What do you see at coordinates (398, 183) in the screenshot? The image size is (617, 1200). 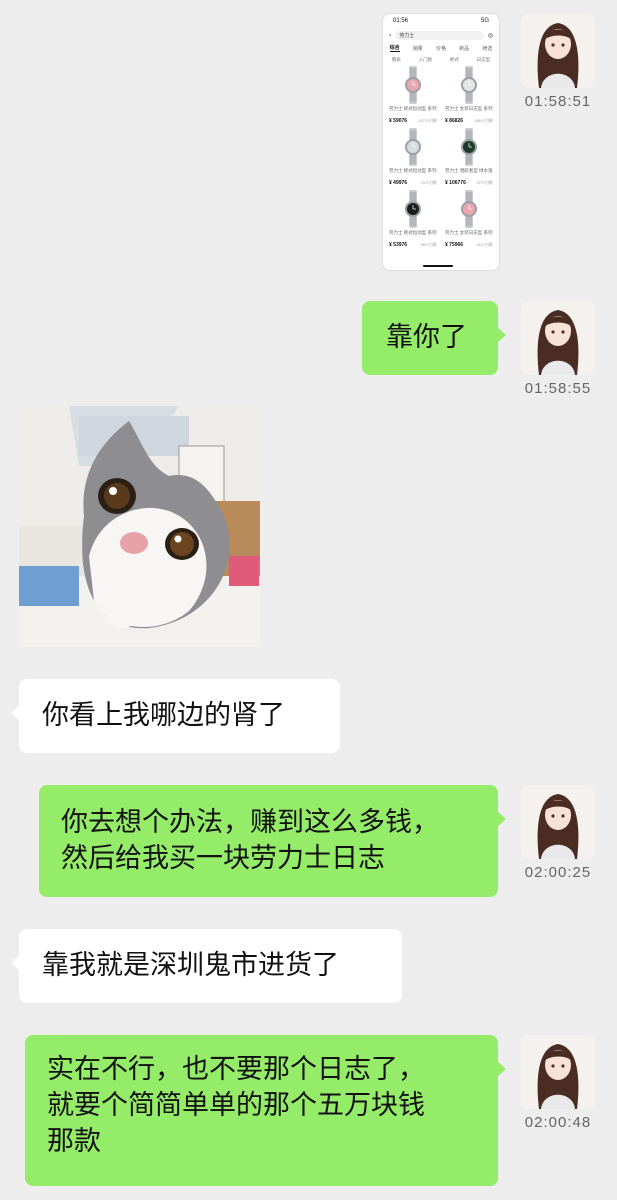 I see `product-price: ¥ 49976` at bounding box center [398, 183].